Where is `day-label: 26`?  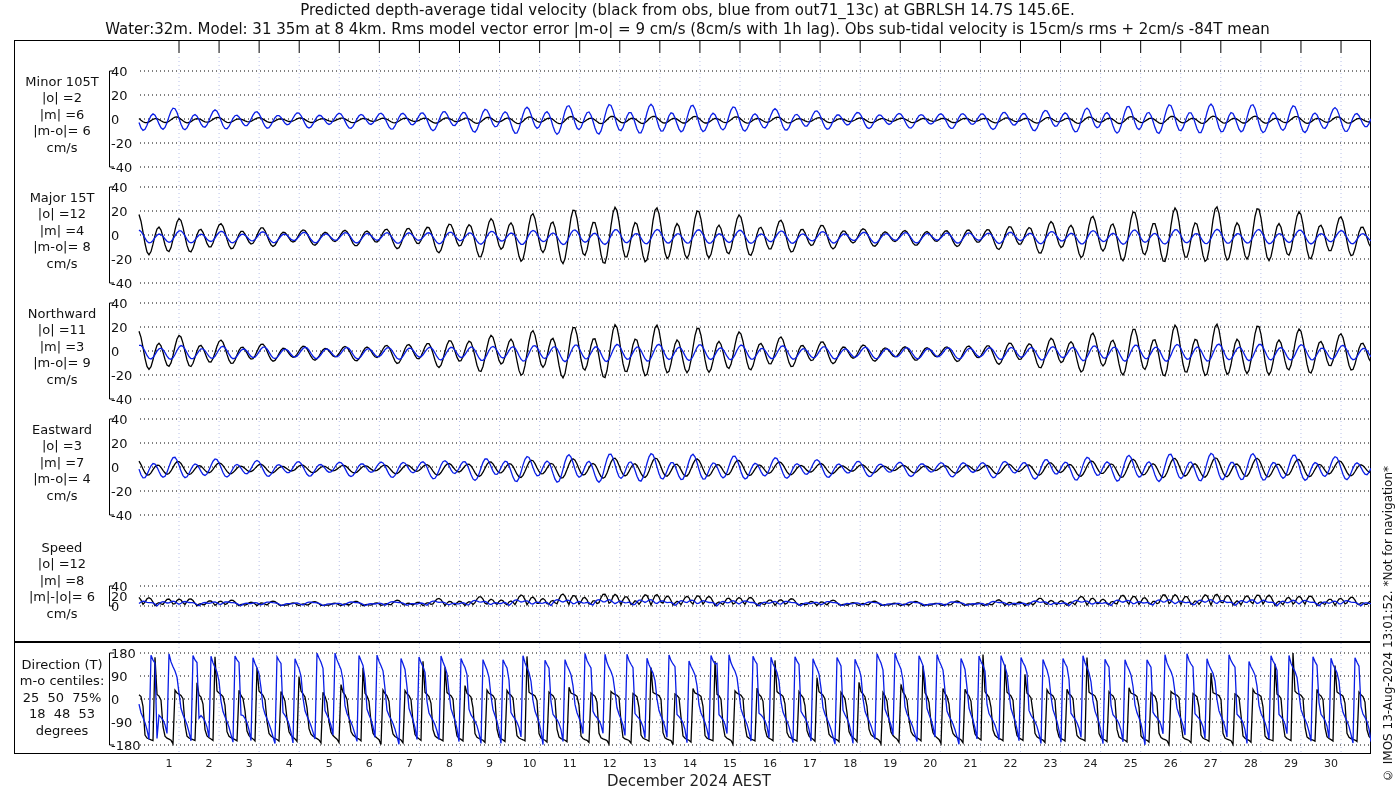
day-label: 26 is located at coordinates (1170, 764).